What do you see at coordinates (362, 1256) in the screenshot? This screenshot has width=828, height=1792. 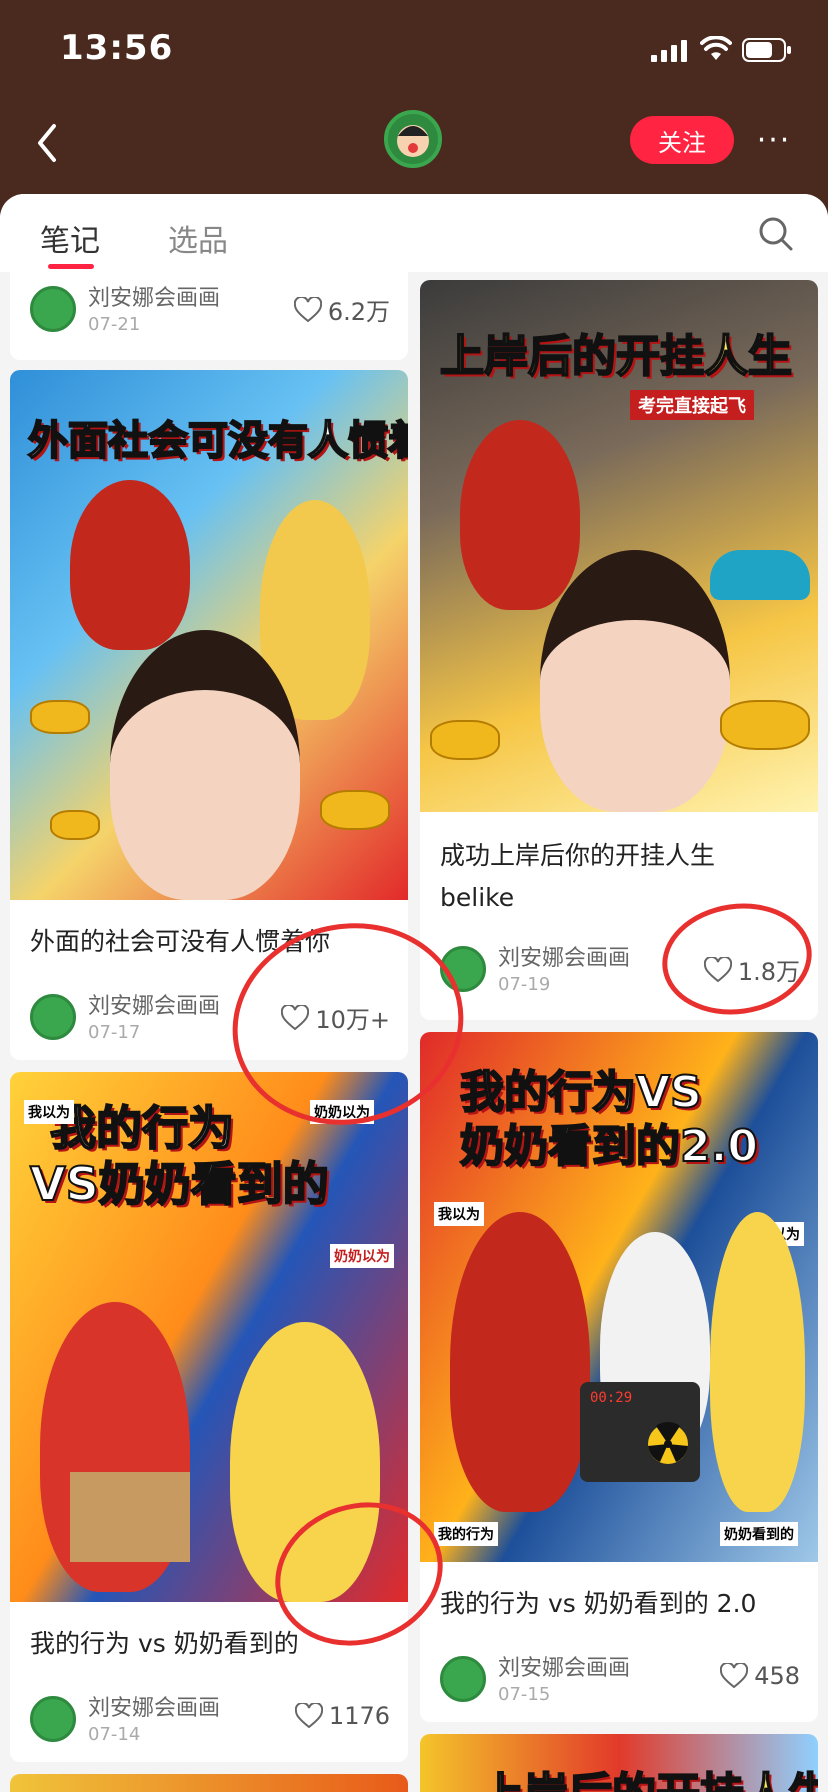 I see `cover-tag: 奶奶以为` at bounding box center [362, 1256].